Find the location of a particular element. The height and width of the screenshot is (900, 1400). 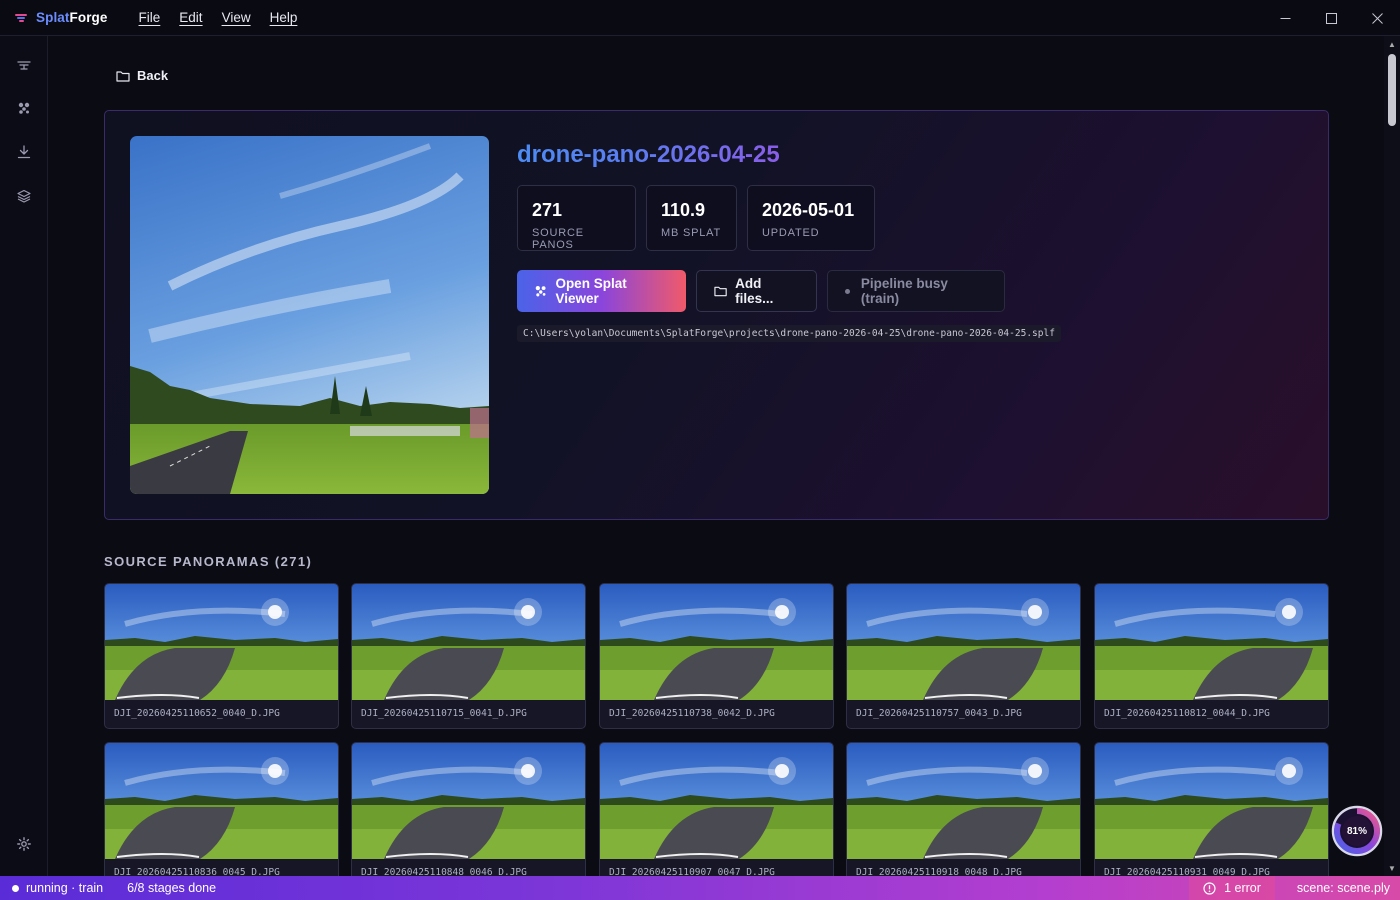

panorama-thumbnail: DJI_20260425110836_0045_D.JPG is located at coordinates (221, 809).